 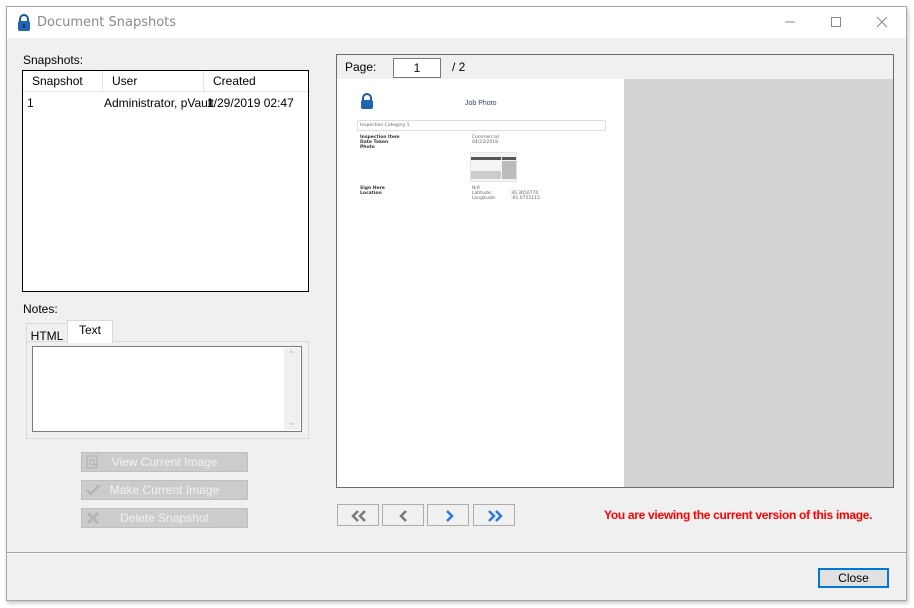 I want to click on padlock-icon, so click(x=24, y=22).